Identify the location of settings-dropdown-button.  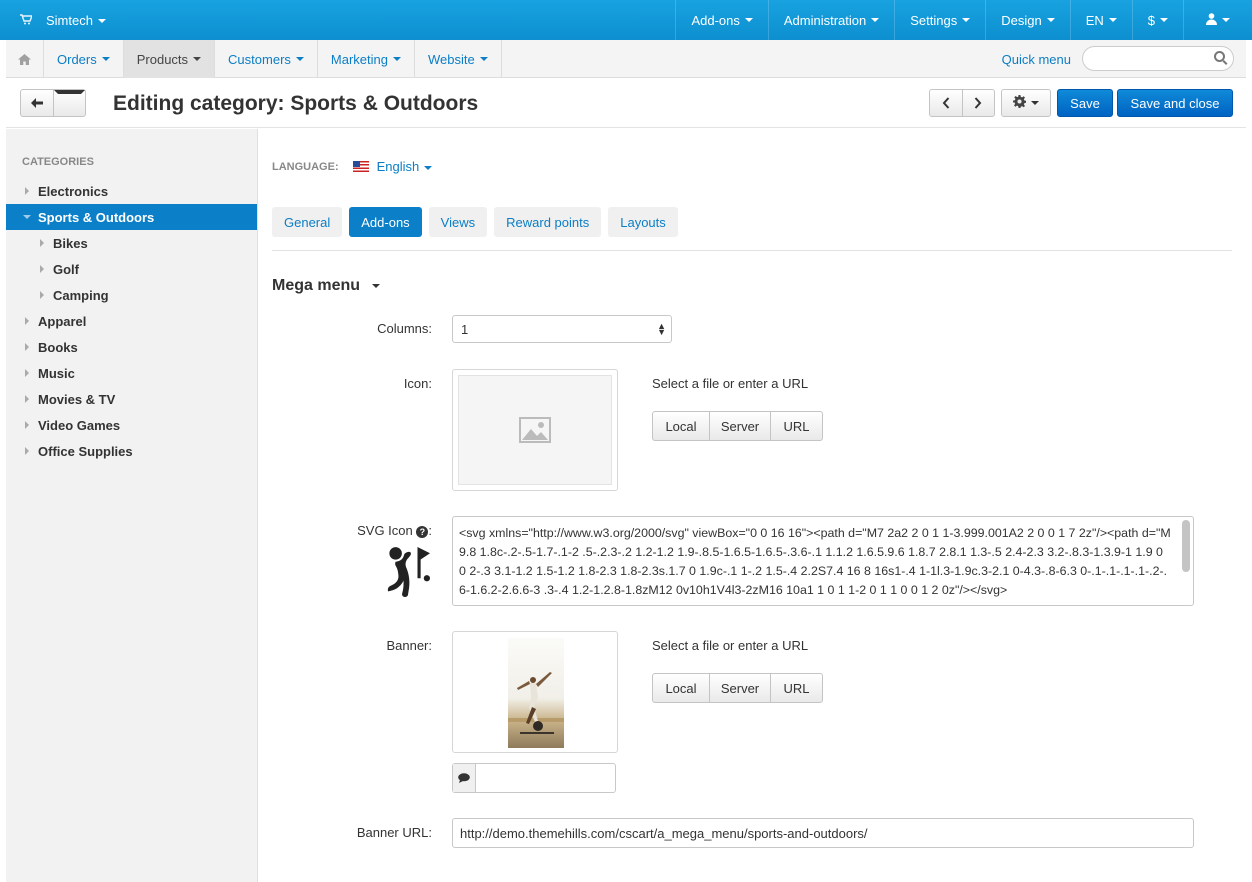
(1026, 103).